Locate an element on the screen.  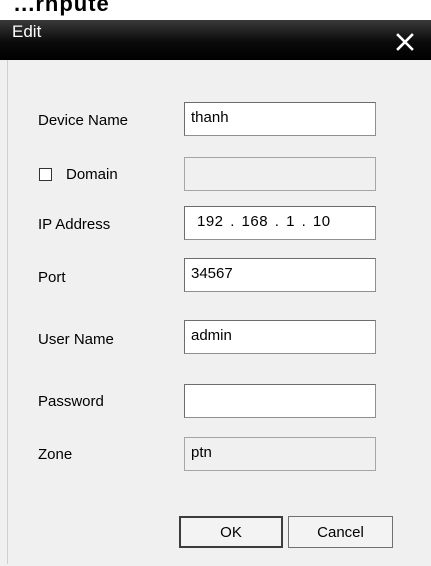
device-name-label: Device Name is located at coordinates (83, 120).